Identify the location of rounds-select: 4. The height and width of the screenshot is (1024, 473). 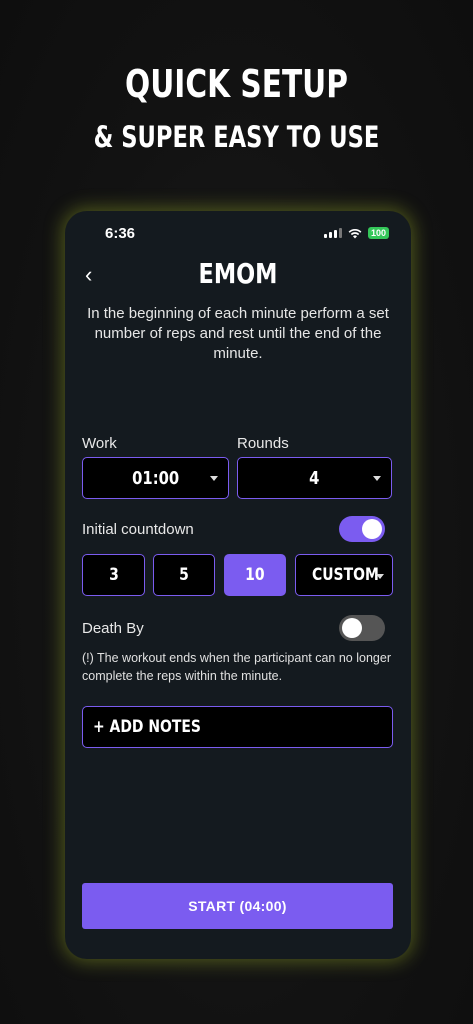
(314, 478).